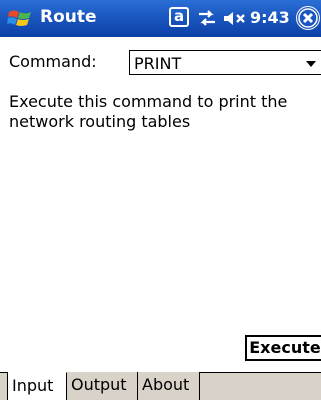  Describe the element at coordinates (283, 348) in the screenshot. I see `execute-button: Execute` at that location.